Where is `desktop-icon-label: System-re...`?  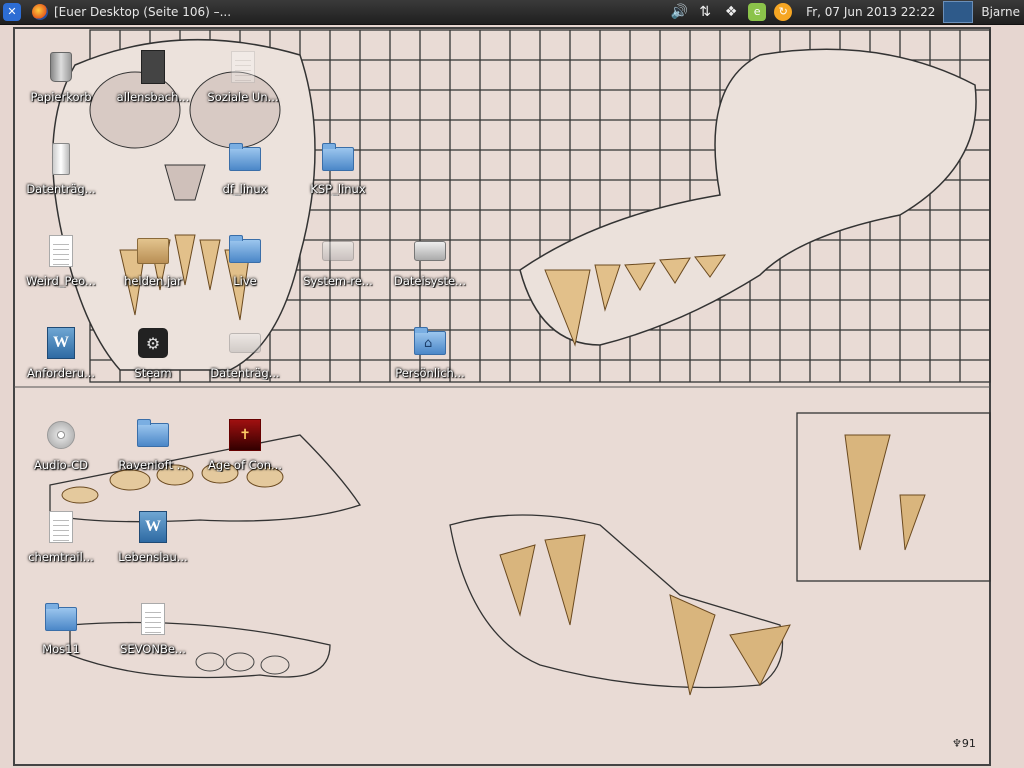 desktop-icon-label: System-re... is located at coordinates (338, 281).